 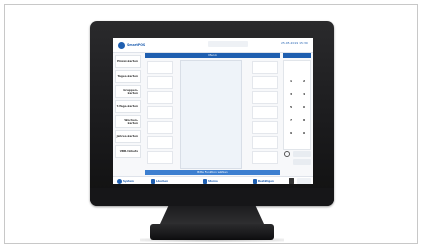 What do you see at coordinates (205, 181) in the screenshot?
I see `cancel-icon` at bounding box center [205, 181].